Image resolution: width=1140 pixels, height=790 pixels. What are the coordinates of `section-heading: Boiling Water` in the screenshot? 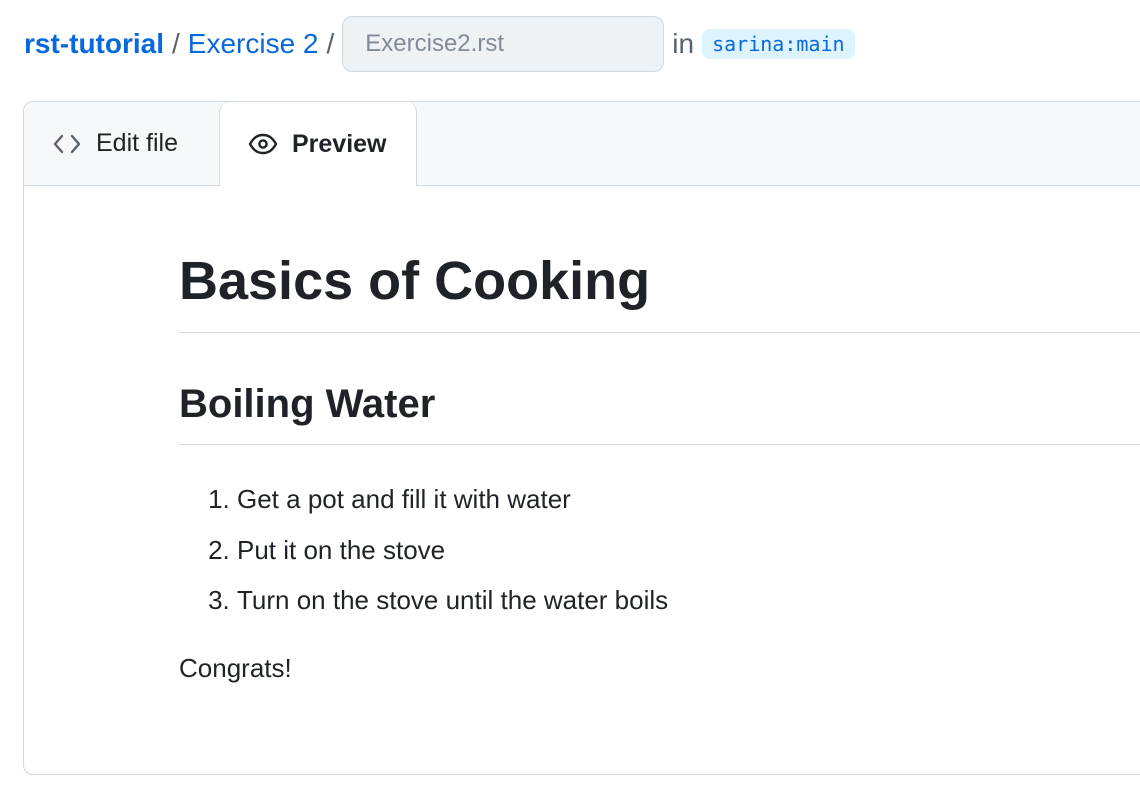 It's located at (307, 404).